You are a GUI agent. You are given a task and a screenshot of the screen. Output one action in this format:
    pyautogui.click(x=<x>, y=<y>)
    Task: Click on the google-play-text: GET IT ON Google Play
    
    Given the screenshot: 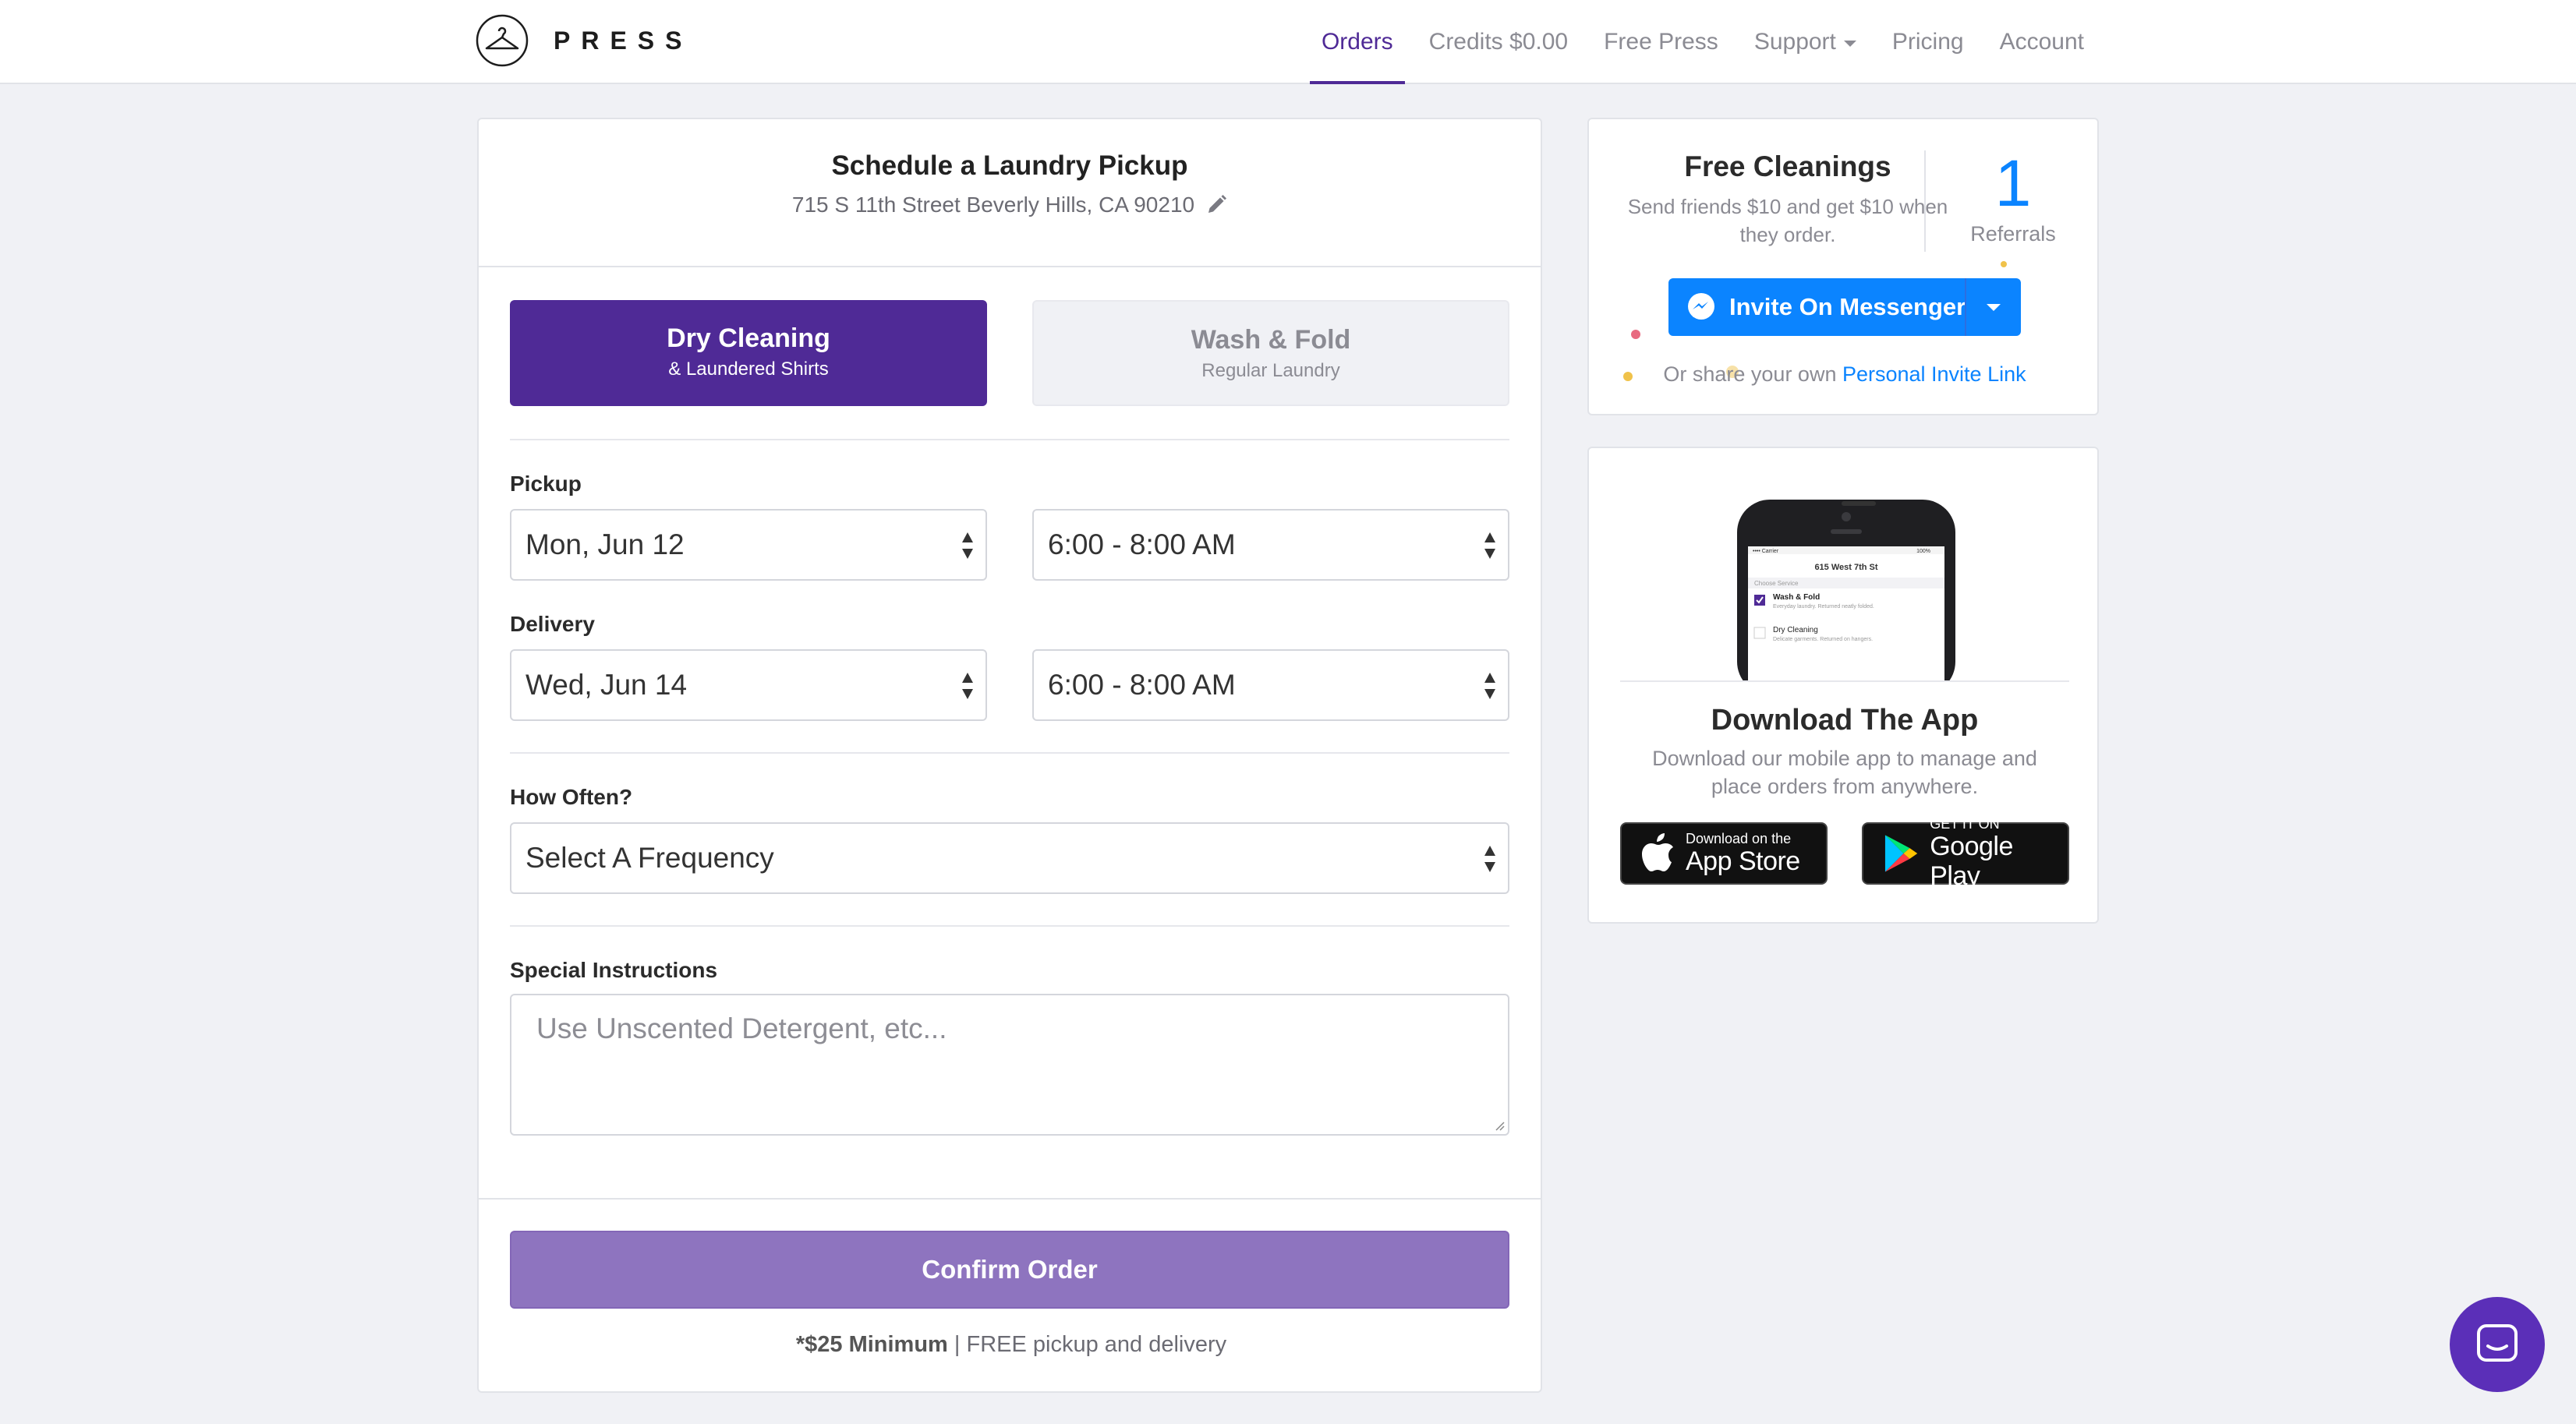 What is the action you would take?
    pyautogui.click(x=1999, y=853)
    